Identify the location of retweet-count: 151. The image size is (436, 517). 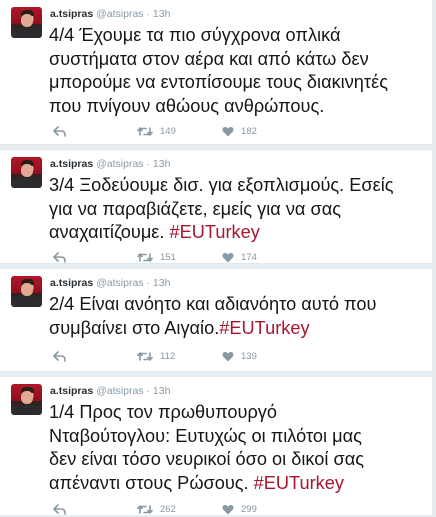
(168, 257).